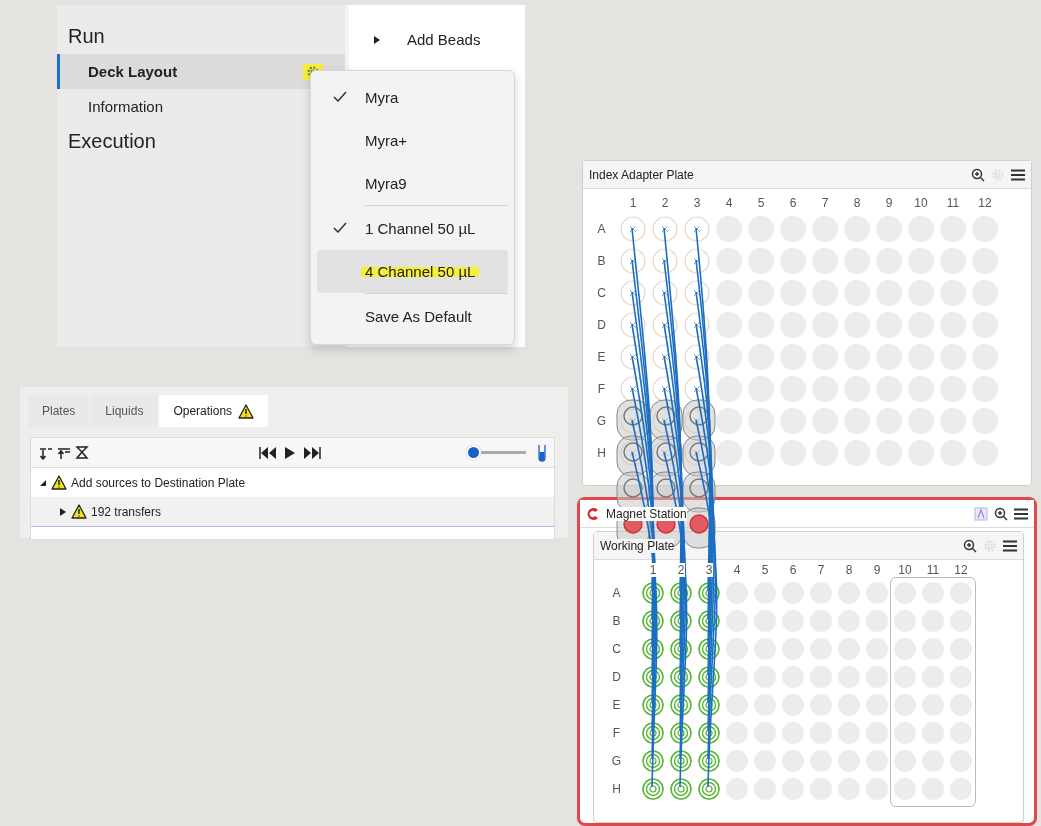  Describe the element at coordinates (290, 452) in the screenshot. I see `play-icon` at that location.